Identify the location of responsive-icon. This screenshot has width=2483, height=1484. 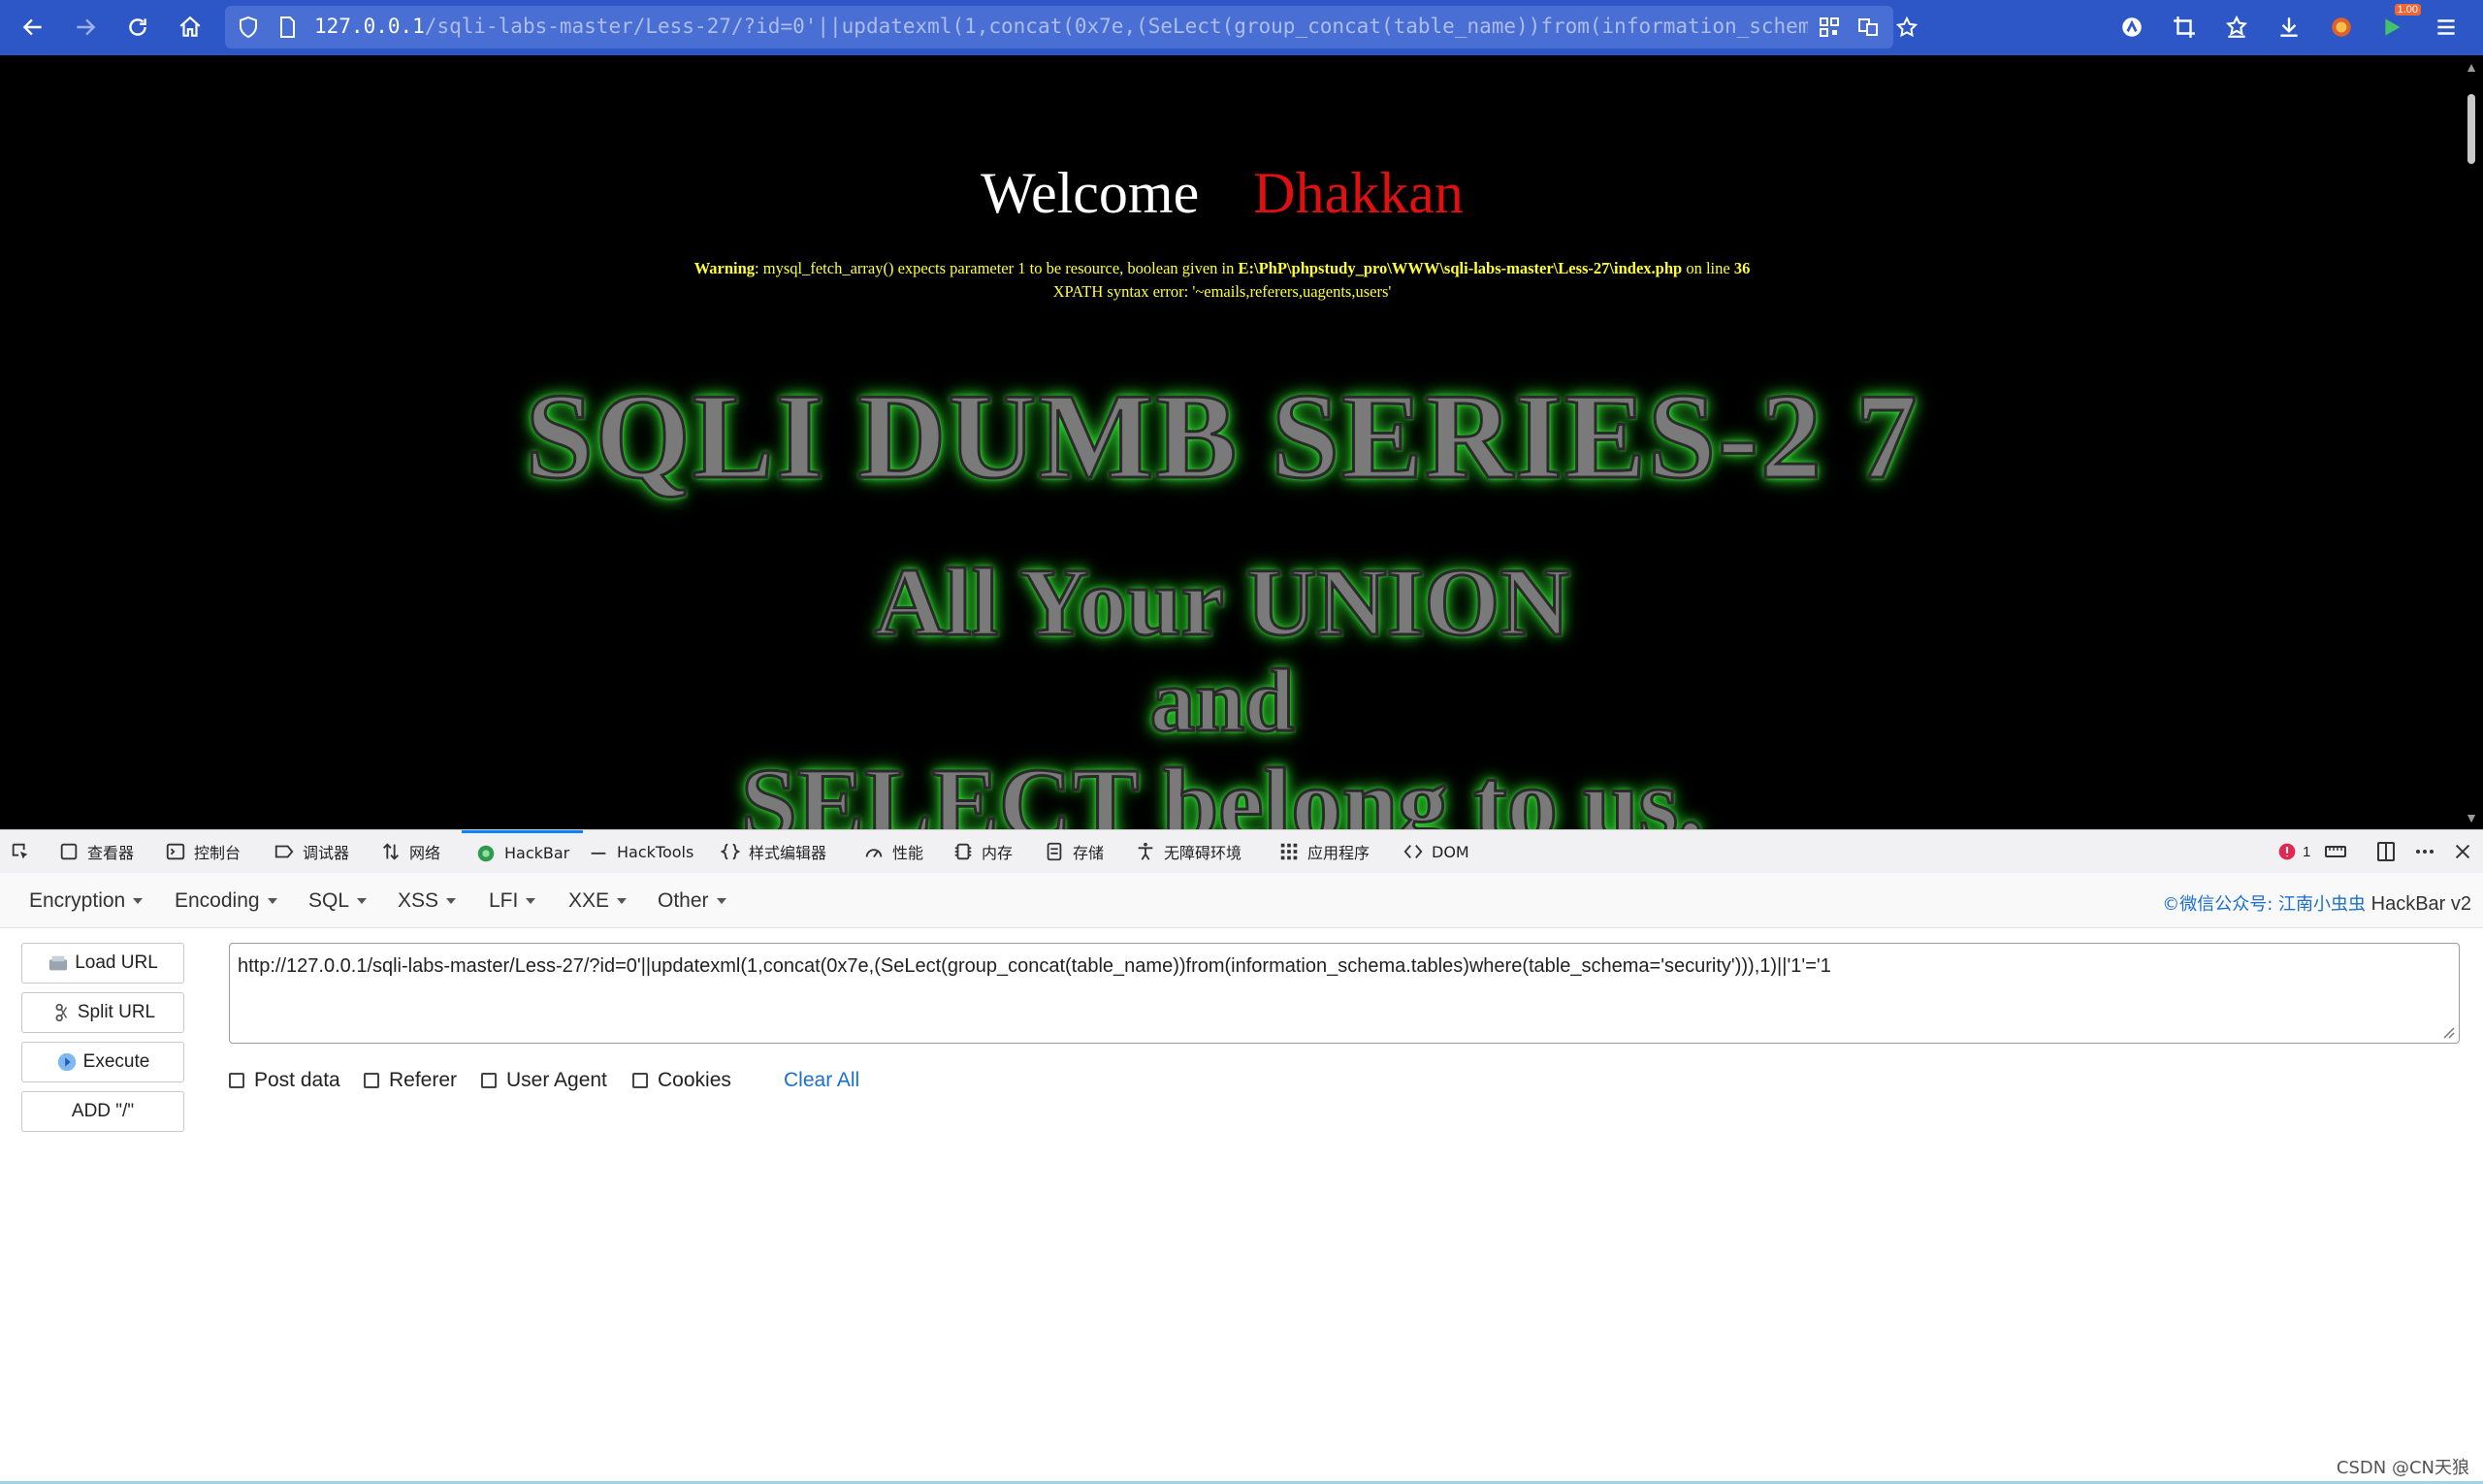
(2336, 851).